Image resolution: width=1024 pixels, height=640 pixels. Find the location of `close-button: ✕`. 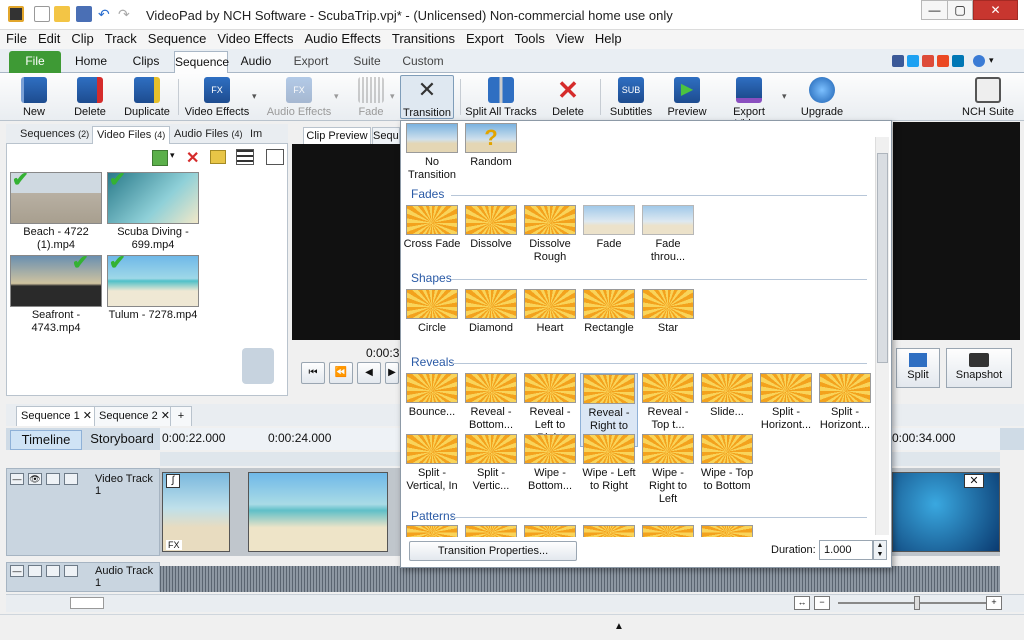

close-button: ✕ is located at coordinates (995, 10).